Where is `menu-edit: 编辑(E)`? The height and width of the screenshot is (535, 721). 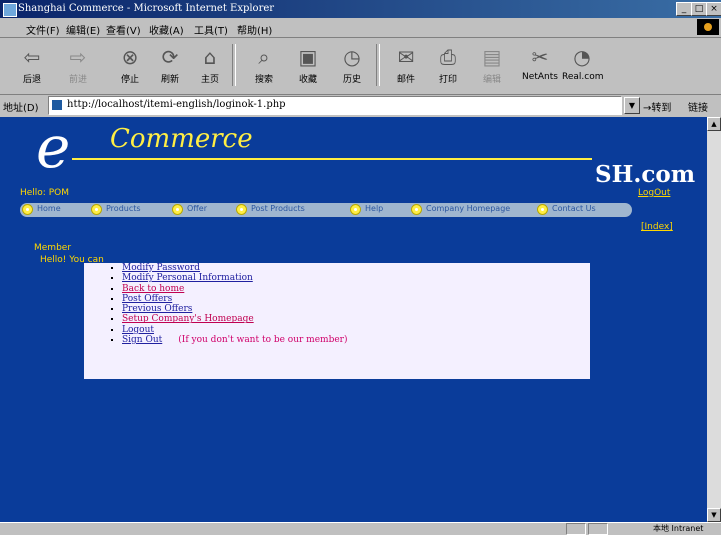
menu-edit: 编辑(E) is located at coordinates (83, 29).